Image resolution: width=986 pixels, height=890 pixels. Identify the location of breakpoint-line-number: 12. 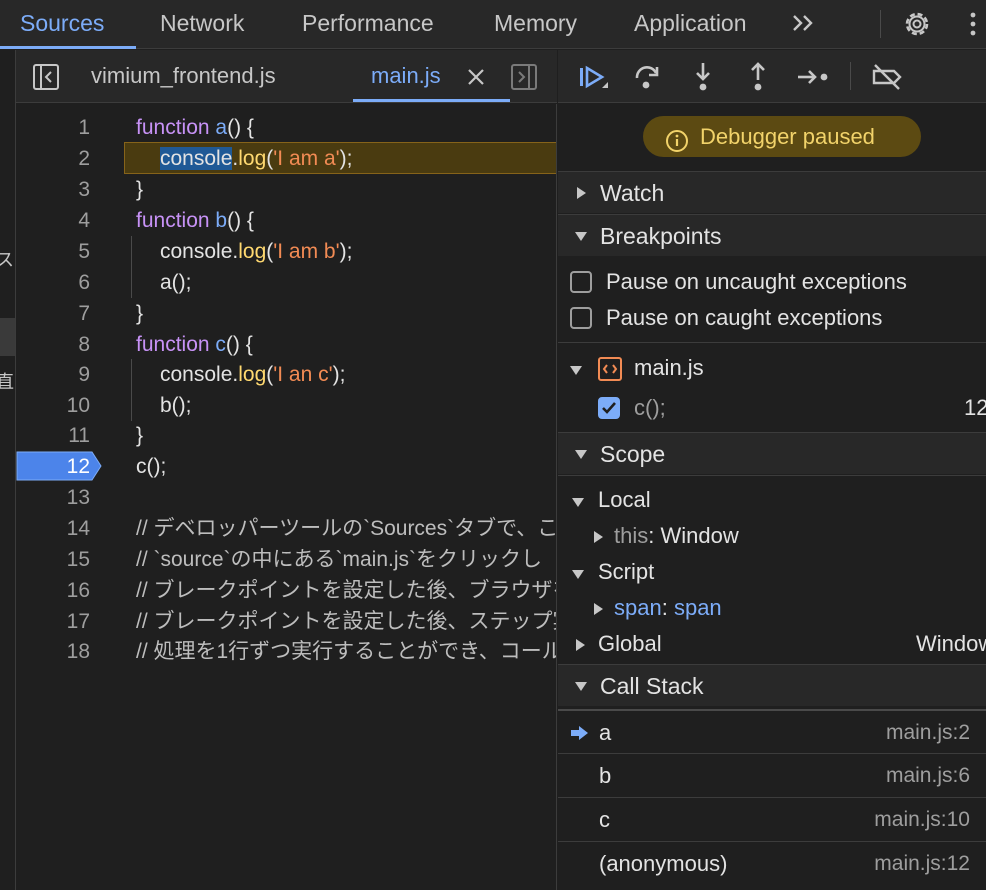
(975, 407).